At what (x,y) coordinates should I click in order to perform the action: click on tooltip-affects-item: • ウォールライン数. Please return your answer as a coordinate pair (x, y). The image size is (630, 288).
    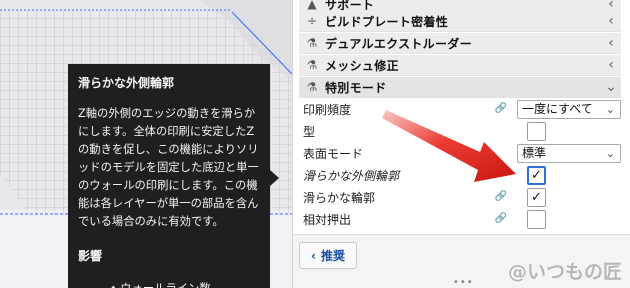
    Looking at the image, I should click on (169, 284).